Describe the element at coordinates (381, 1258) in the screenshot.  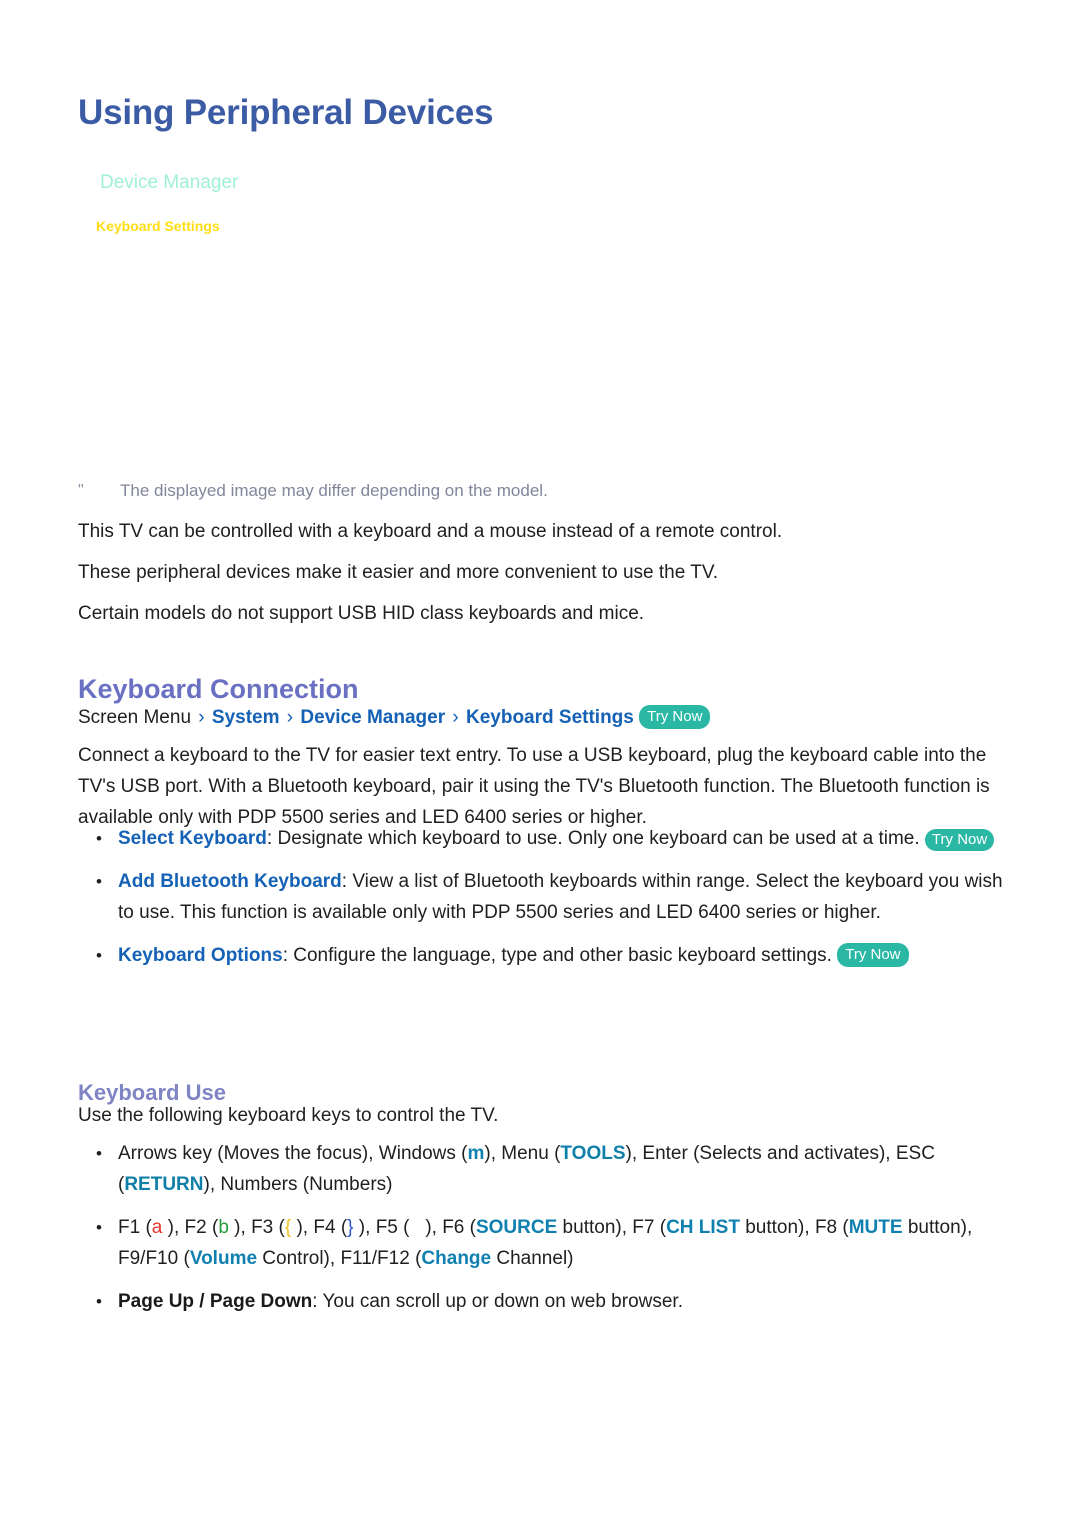
I see `fkey-f11-label: F11/F12 (` at that location.